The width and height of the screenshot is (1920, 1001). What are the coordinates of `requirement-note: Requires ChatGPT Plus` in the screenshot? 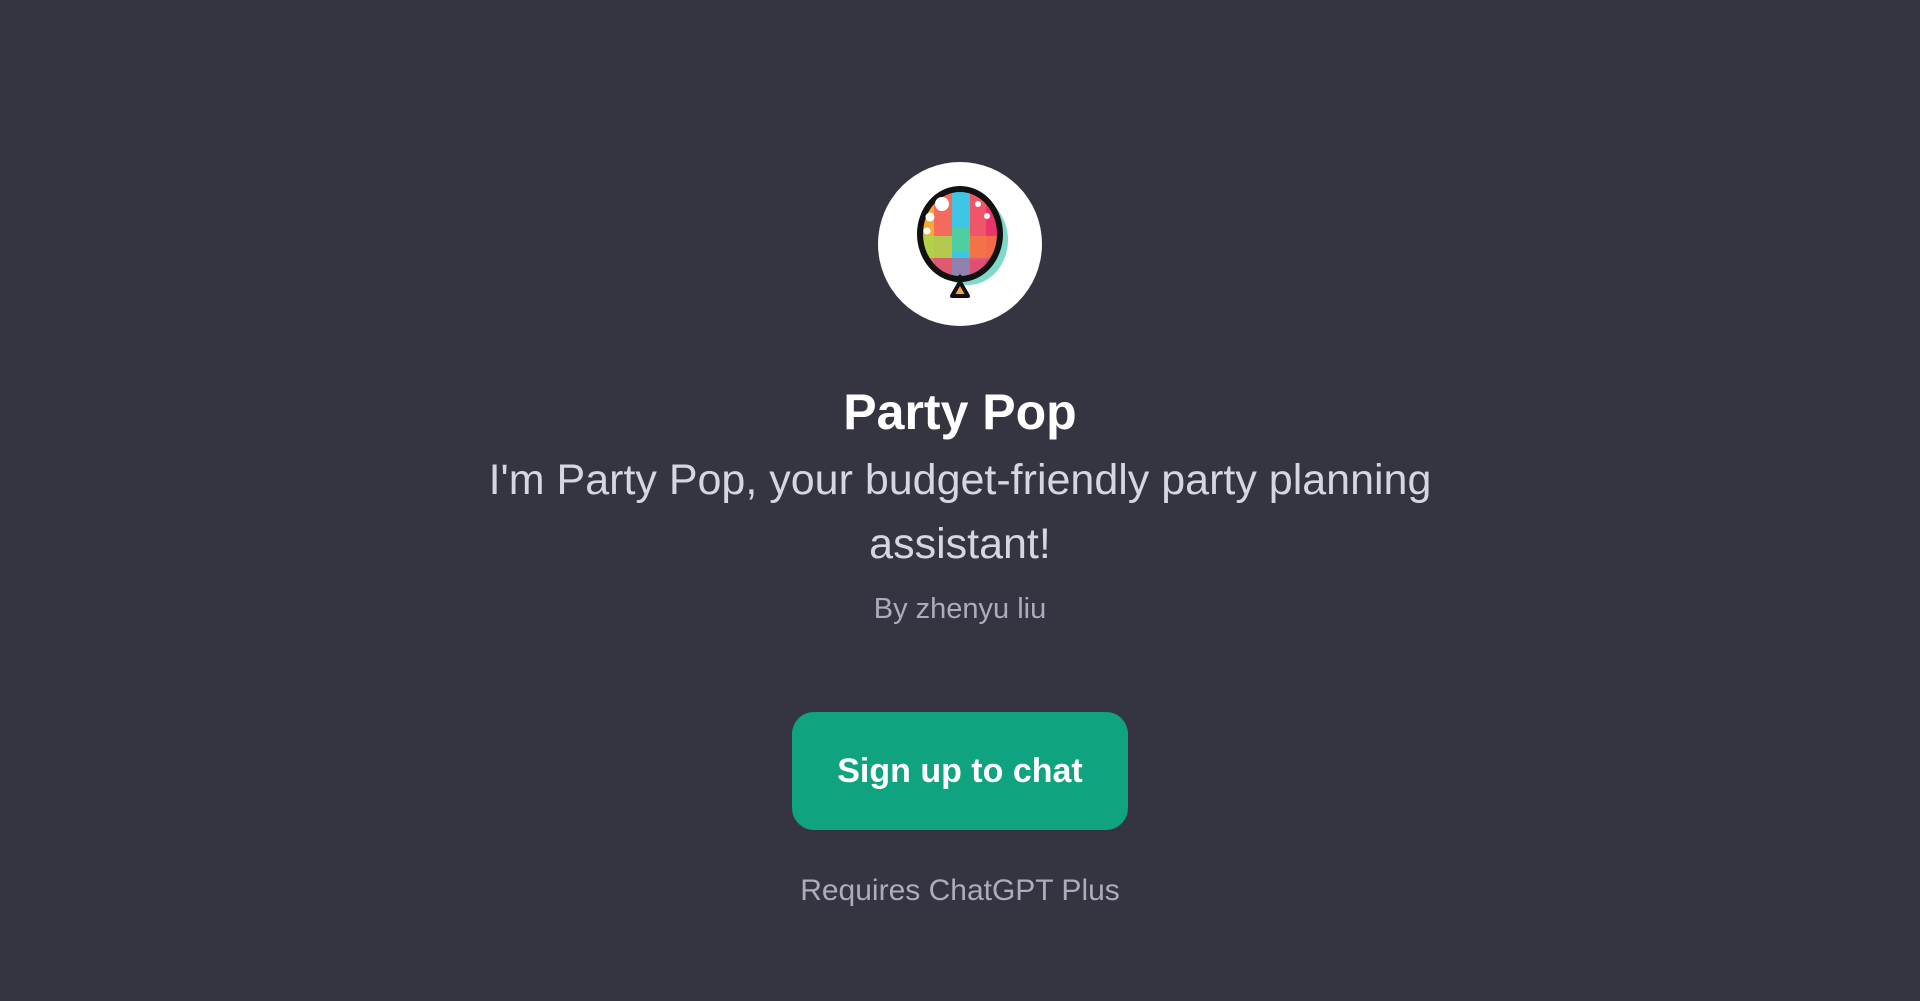 It's located at (960, 890).